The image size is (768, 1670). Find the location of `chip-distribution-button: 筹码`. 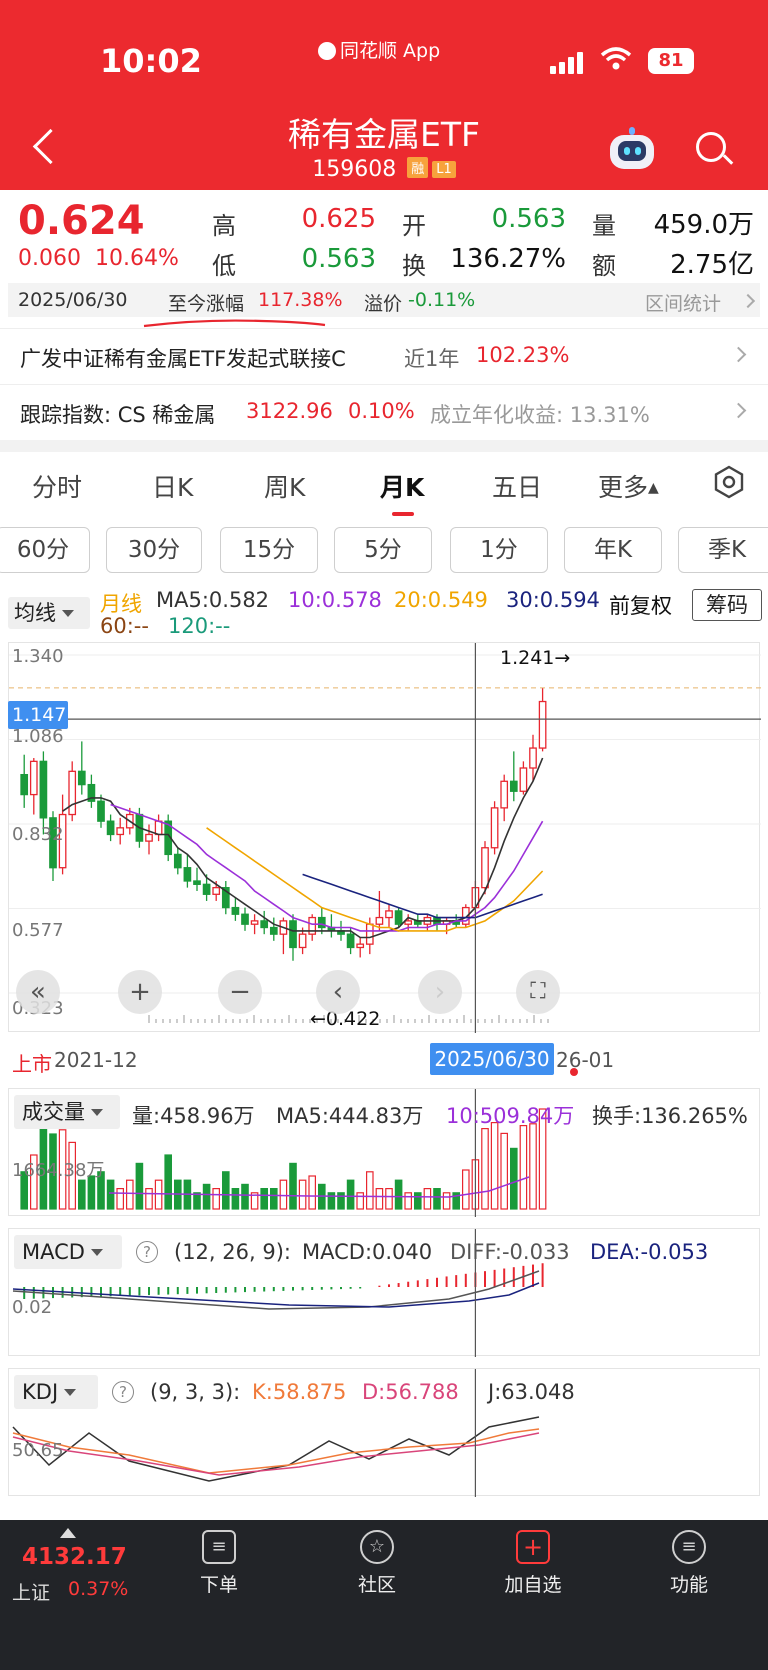

chip-distribution-button: 筹码 is located at coordinates (727, 605).